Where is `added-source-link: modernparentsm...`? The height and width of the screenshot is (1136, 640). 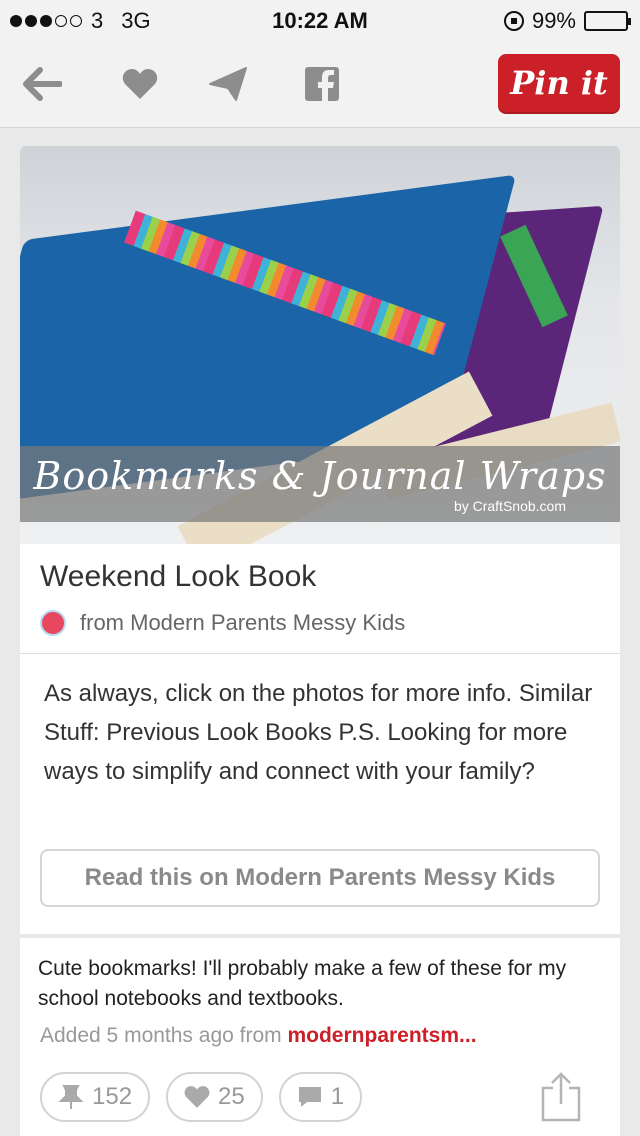 added-source-link: modernparentsm... is located at coordinates (381, 1035).